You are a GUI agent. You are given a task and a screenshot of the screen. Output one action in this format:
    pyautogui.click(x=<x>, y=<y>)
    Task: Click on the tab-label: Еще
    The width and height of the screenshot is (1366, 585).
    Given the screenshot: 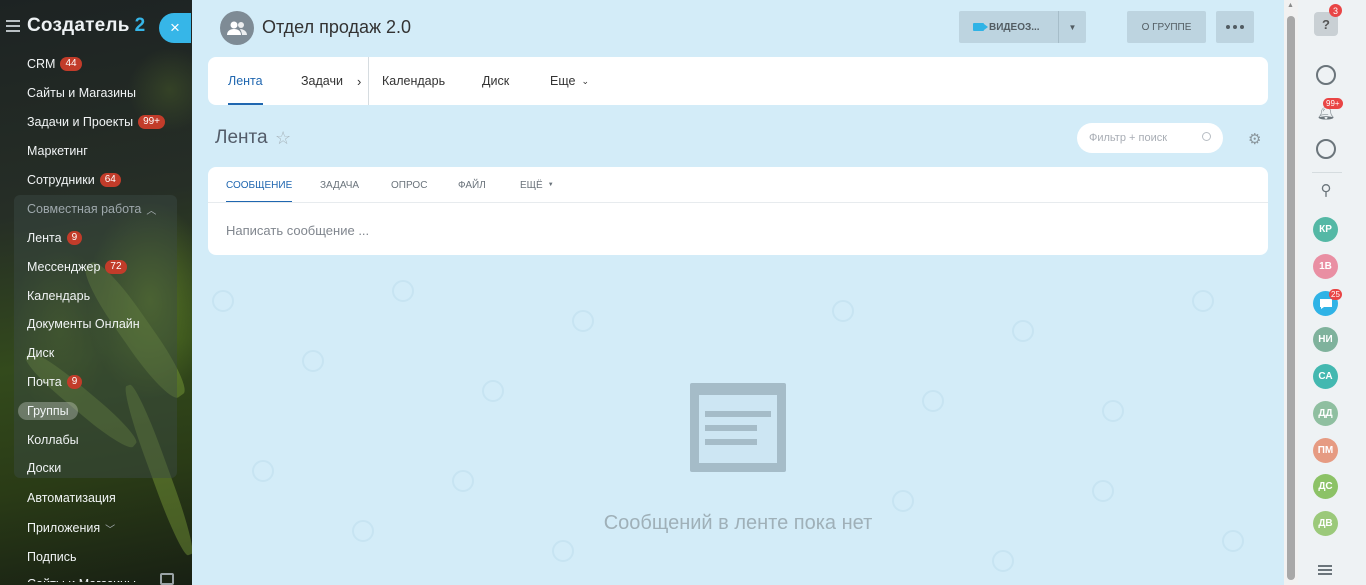 What is the action you would take?
    pyautogui.click(x=563, y=81)
    